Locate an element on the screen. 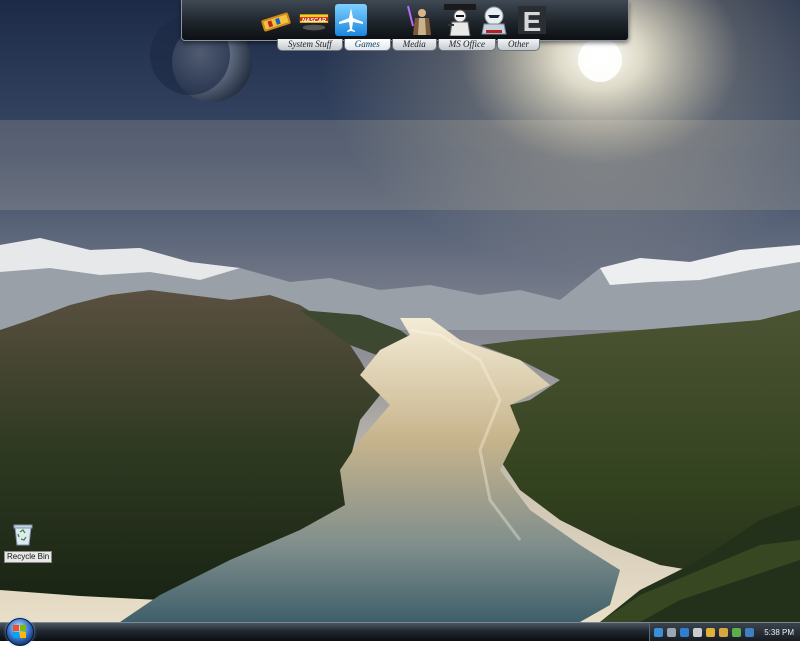 This screenshot has width=800, height=646. star-wars-clone-icon is located at coordinates (494, 20).